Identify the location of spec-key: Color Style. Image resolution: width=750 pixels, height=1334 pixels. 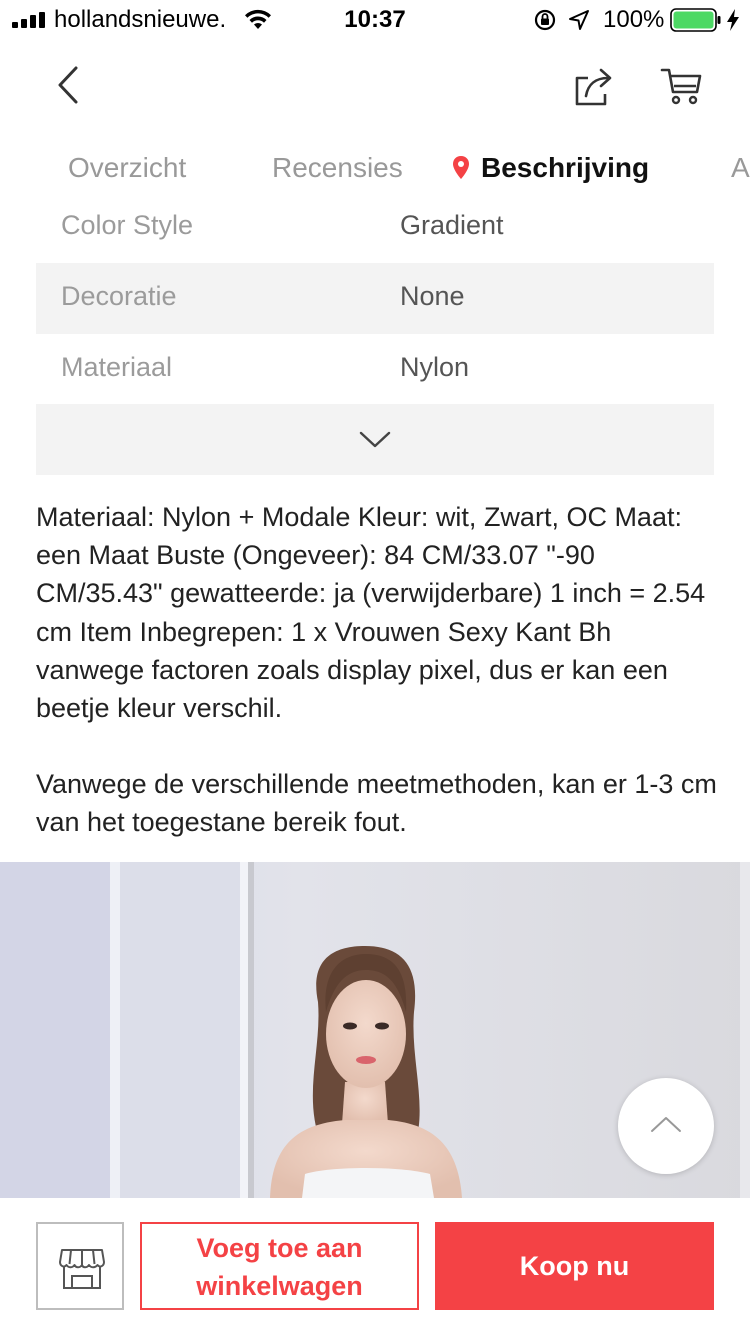
(127, 225).